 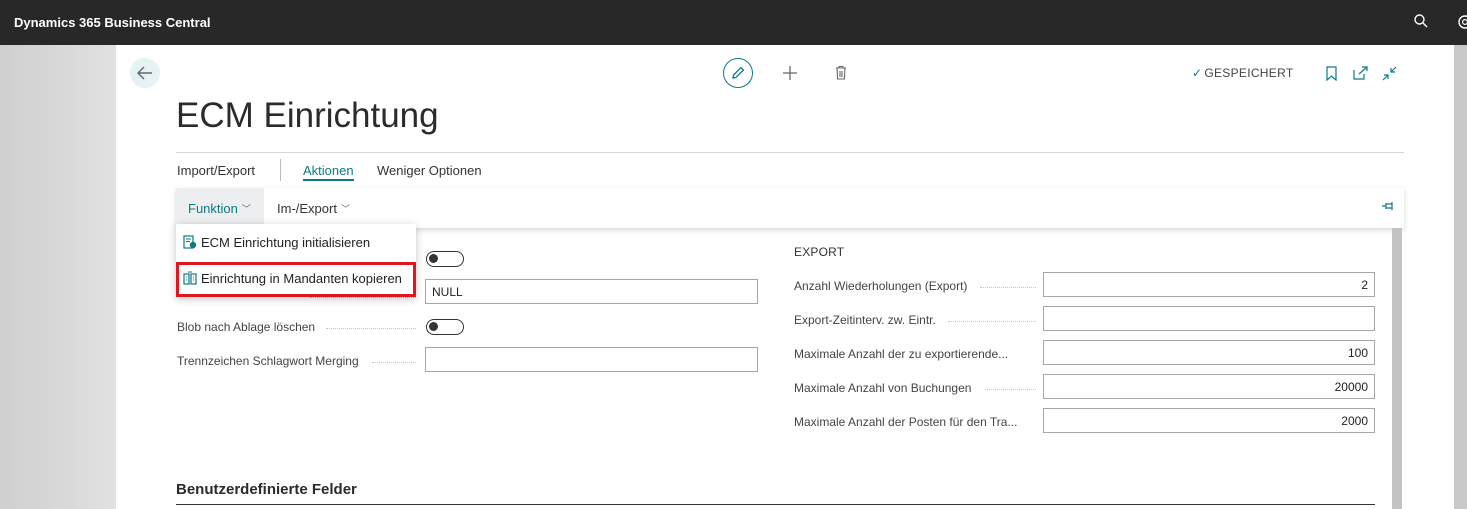 I want to click on tab-import-export: Import/Export, so click(x=216, y=170).